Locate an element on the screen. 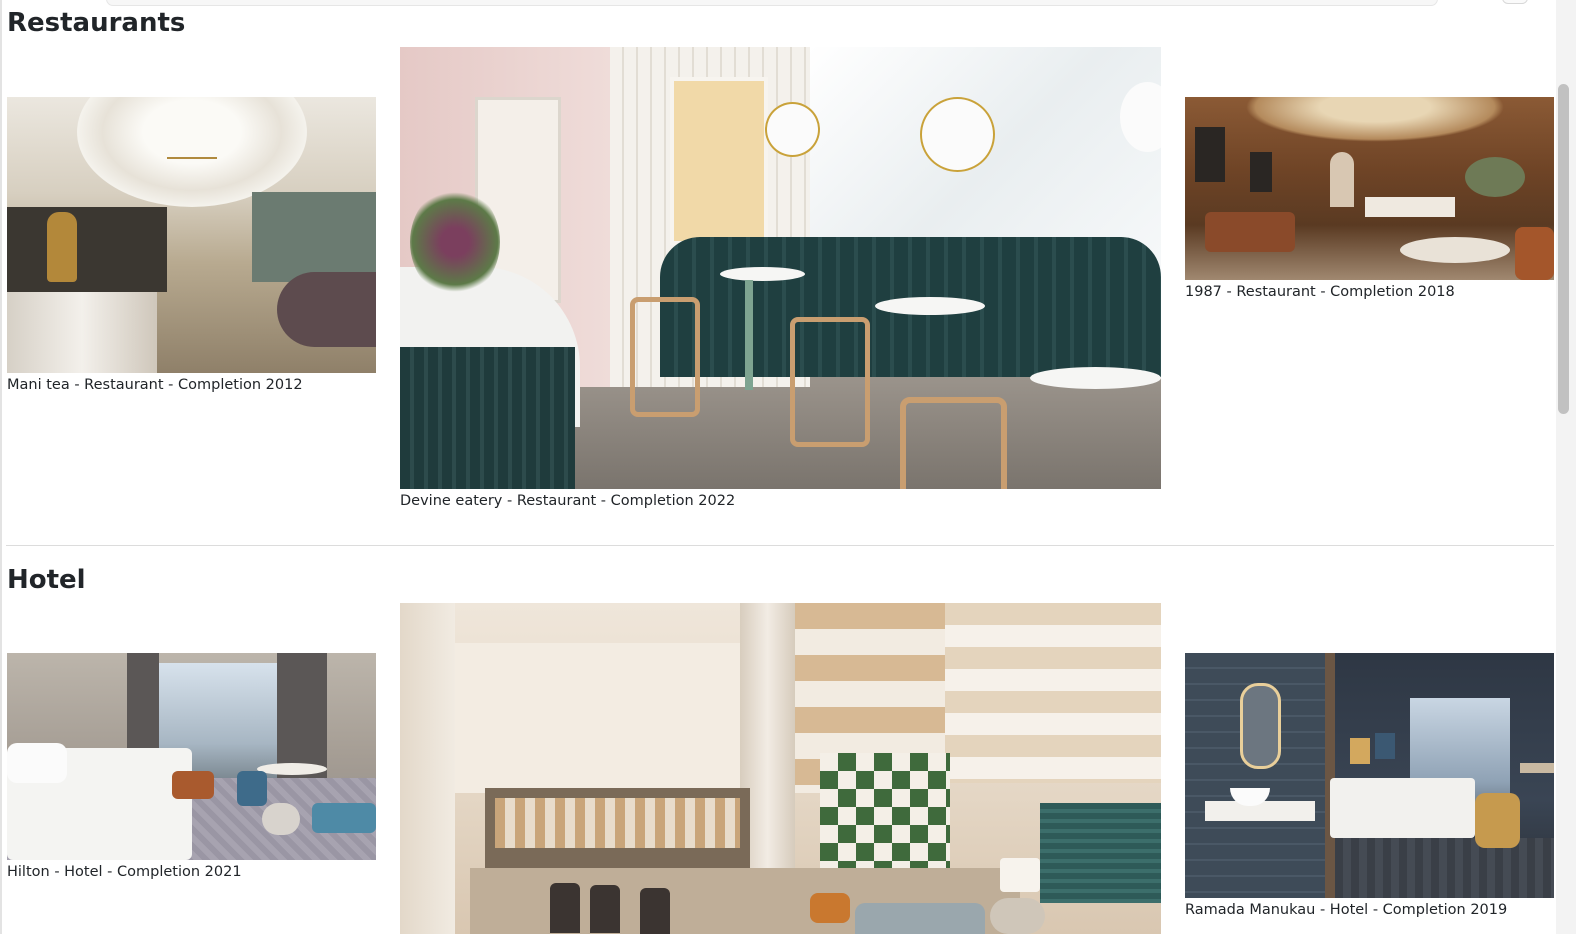 The height and width of the screenshot is (937, 1576). project-card-hilton: Hilton - Hotel - Completion 2021 is located at coordinates (191, 767).